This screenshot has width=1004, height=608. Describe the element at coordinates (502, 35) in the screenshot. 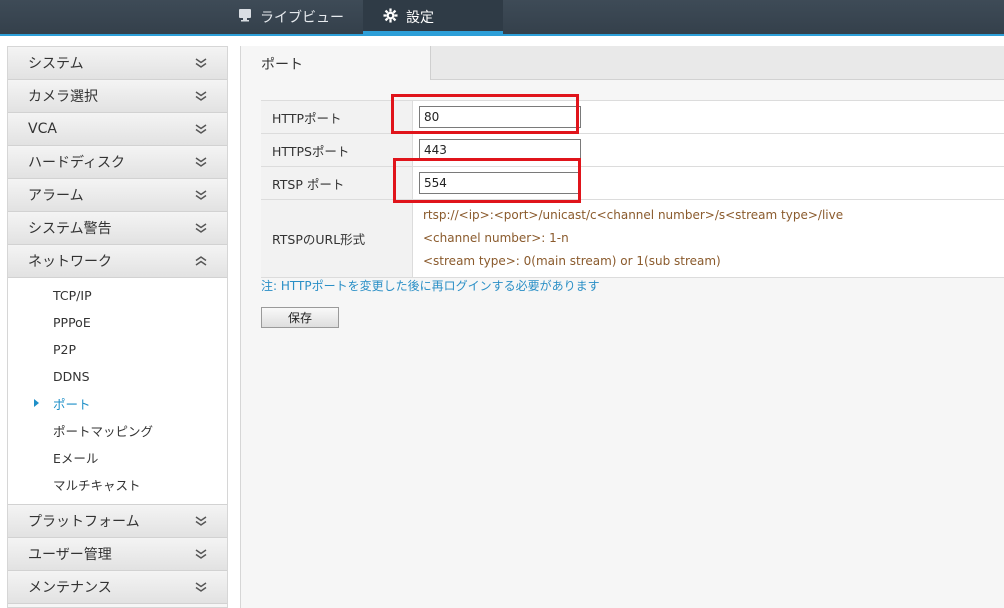

I see `topbar-accent-line` at that location.